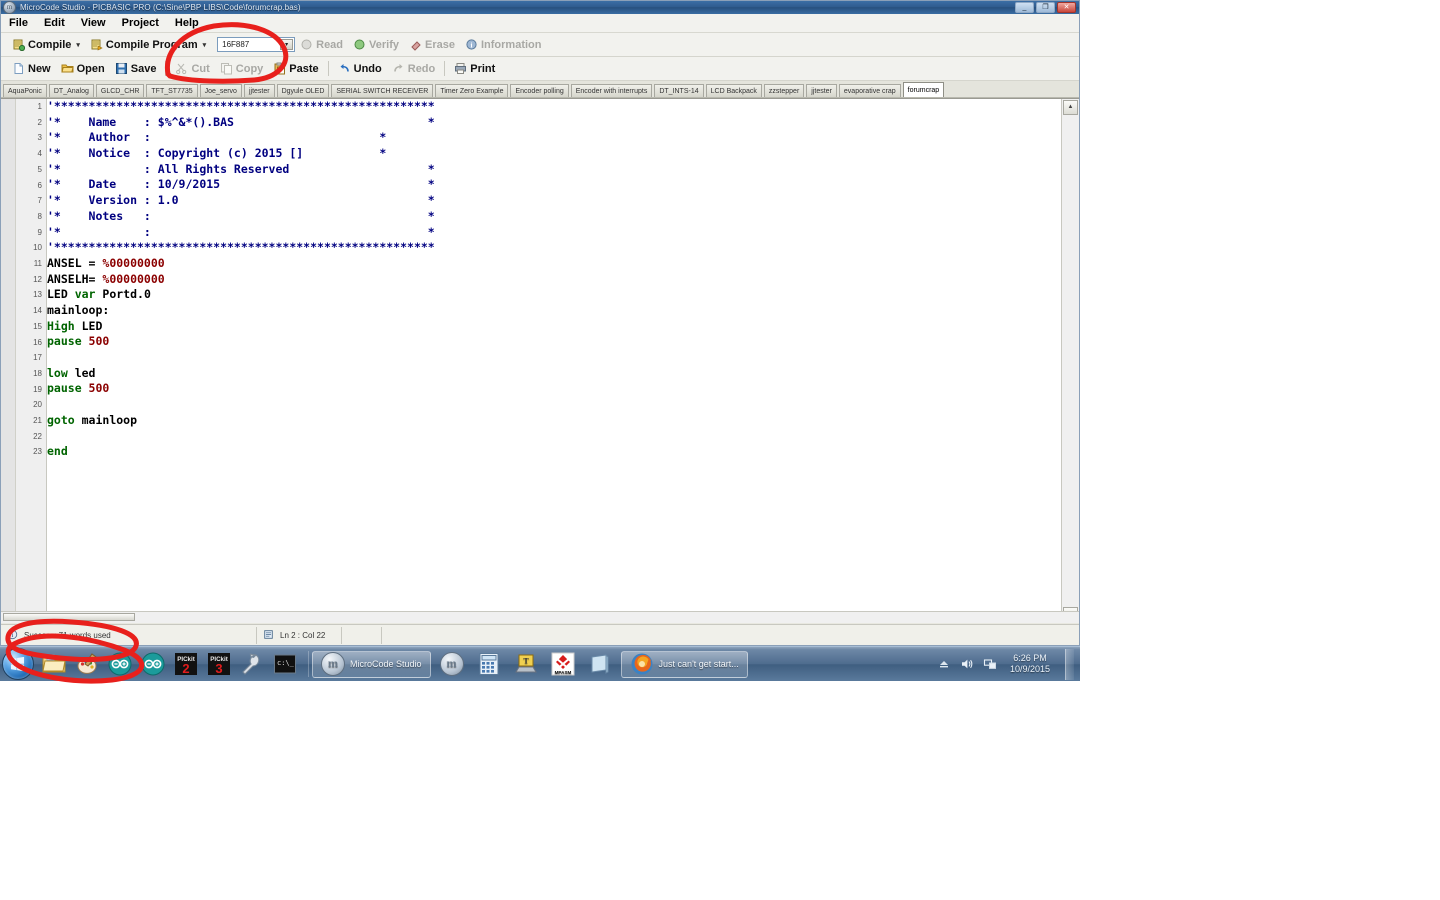 The image size is (1440, 900). Describe the element at coordinates (46, 44) in the screenshot. I see `compile-button: Compile ▾` at that location.